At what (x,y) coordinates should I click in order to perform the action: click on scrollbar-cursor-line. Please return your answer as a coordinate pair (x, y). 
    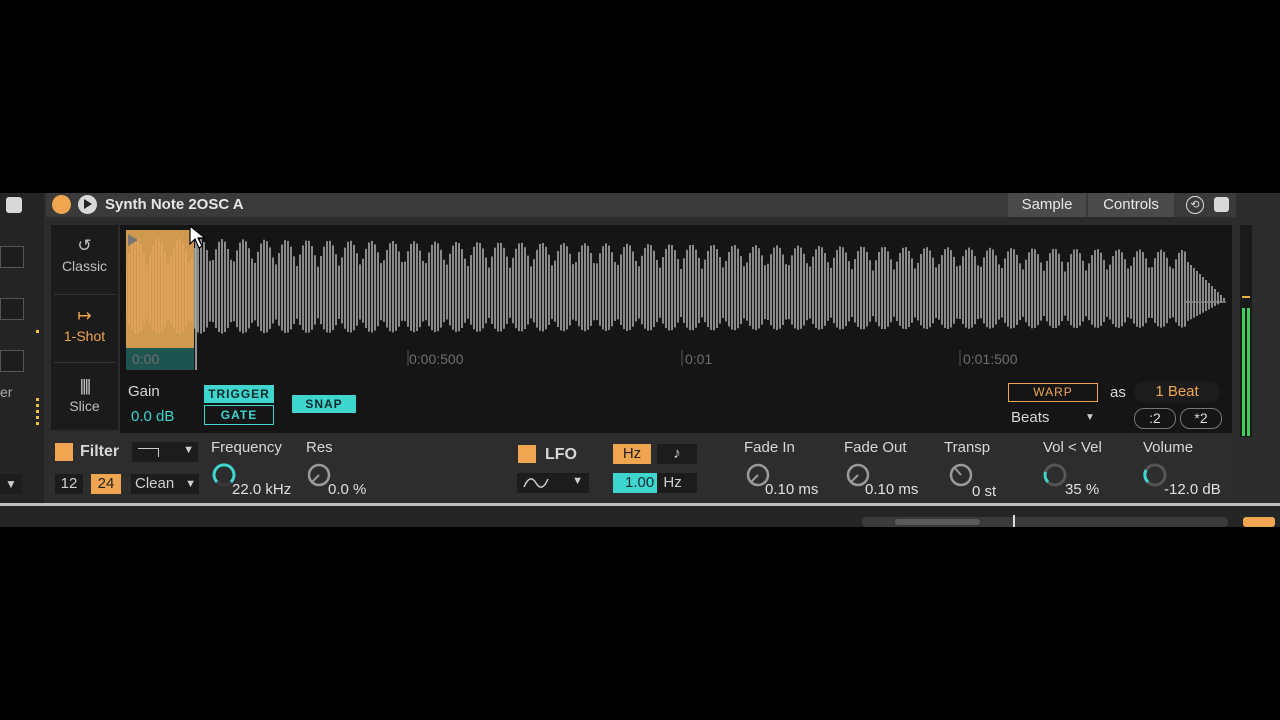
    Looking at the image, I should click on (1014, 521).